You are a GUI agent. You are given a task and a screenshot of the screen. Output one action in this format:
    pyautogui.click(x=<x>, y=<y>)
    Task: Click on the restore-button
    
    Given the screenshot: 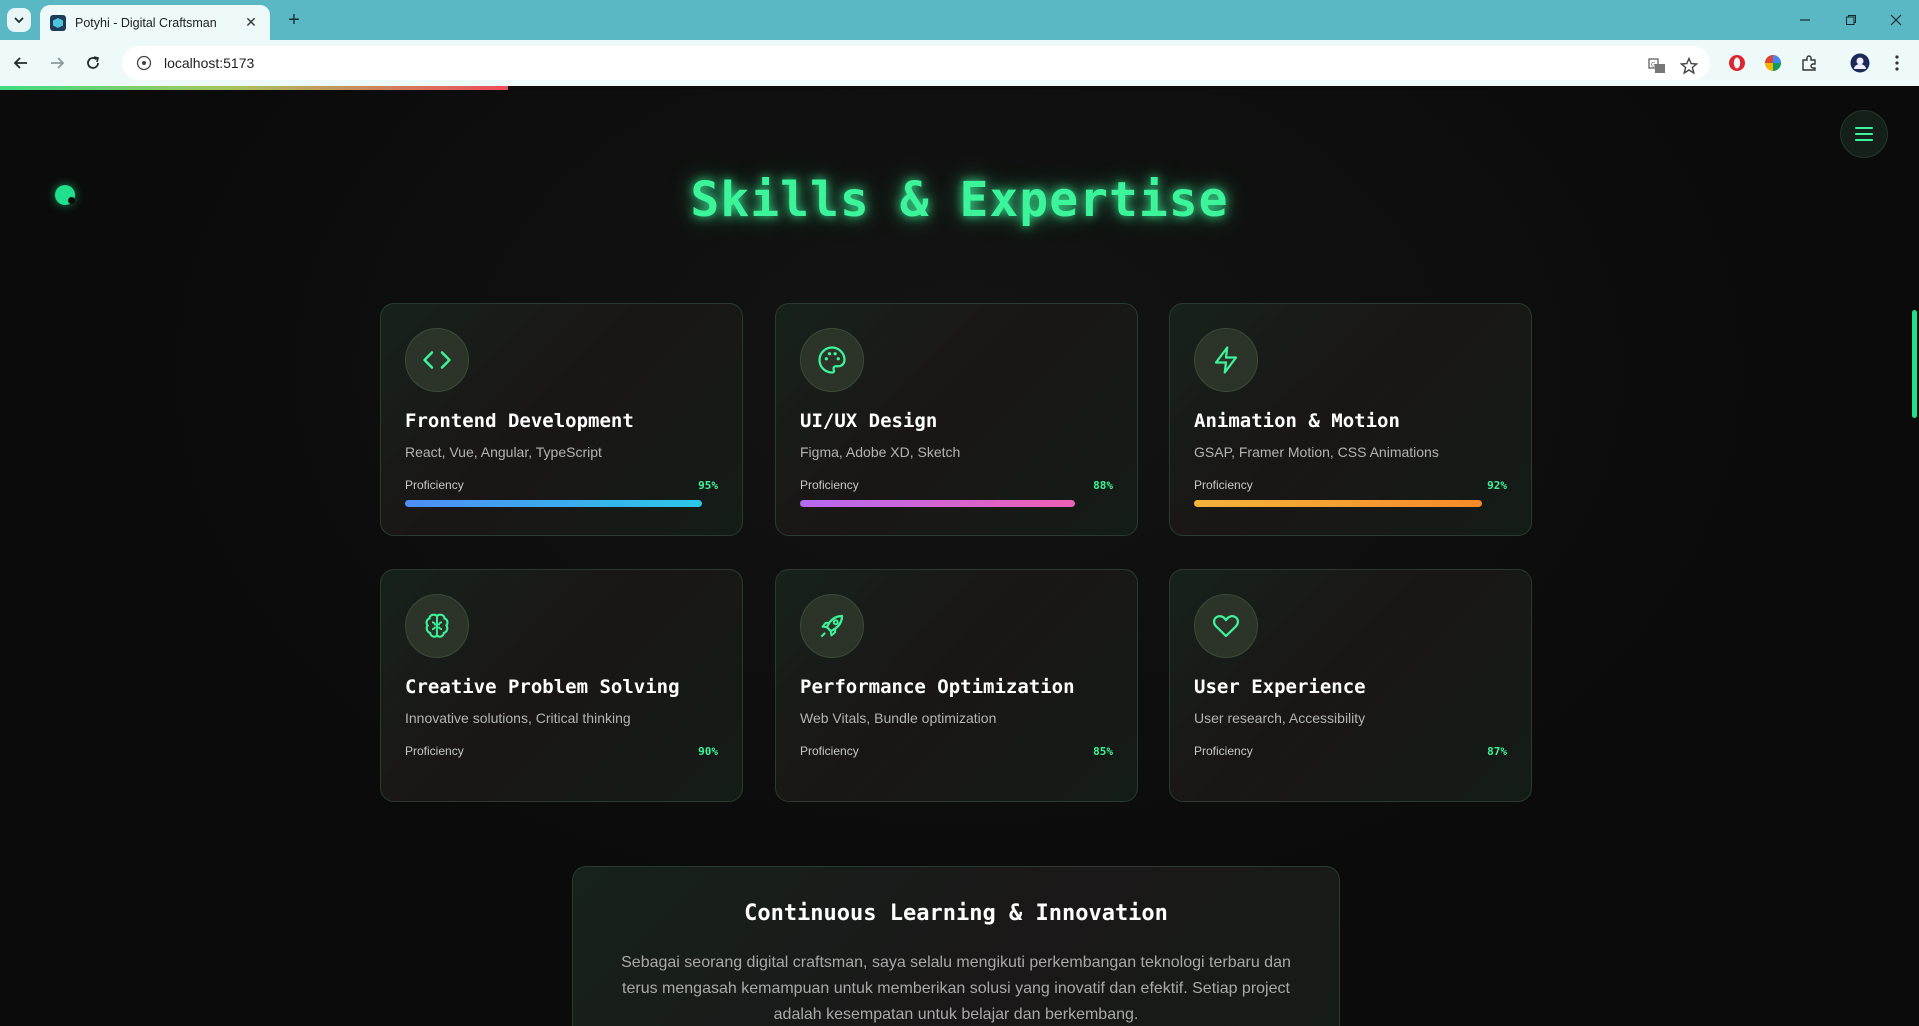 What is the action you would take?
    pyautogui.click(x=1851, y=20)
    